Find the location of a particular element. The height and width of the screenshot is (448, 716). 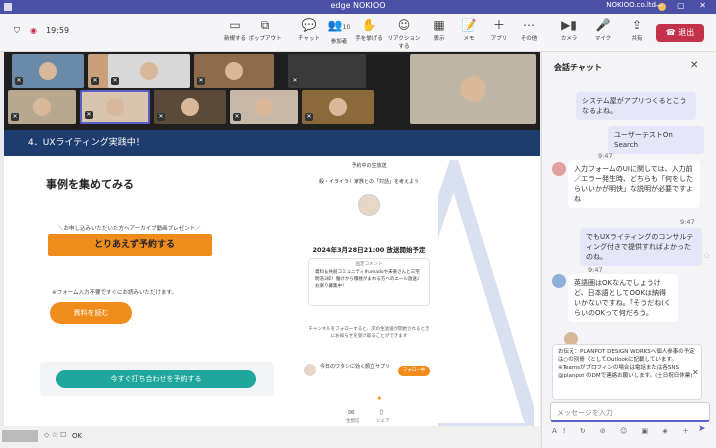

reaction-button: ☺ リアクションする is located at coordinates (404, 34).